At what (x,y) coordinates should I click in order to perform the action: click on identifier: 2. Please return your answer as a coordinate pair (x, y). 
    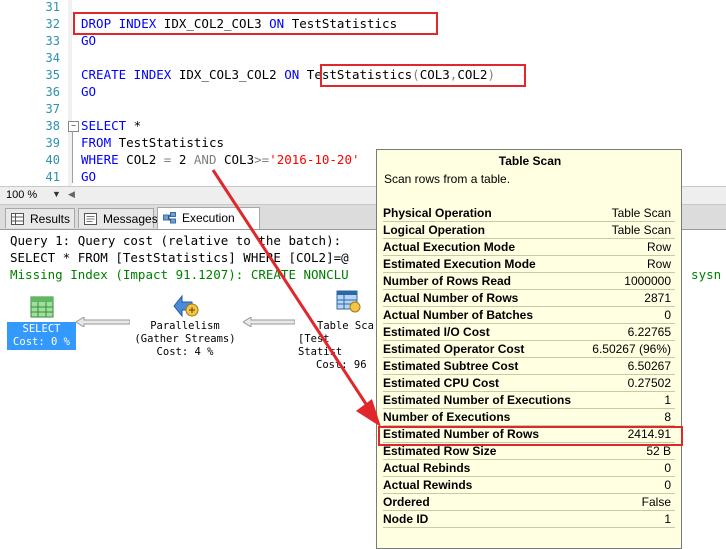
    Looking at the image, I should click on (182, 159).